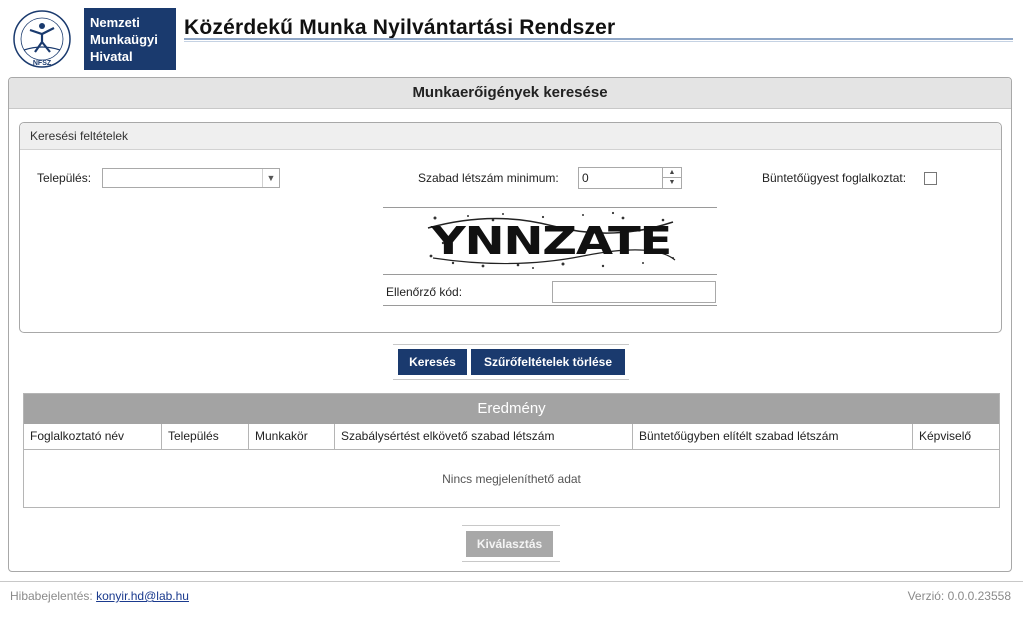 The height and width of the screenshot is (617, 1023). What do you see at coordinates (510, 136) in the screenshot?
I see `criteria-heading: Keresési feltételek` at bounding box center [510, 136].